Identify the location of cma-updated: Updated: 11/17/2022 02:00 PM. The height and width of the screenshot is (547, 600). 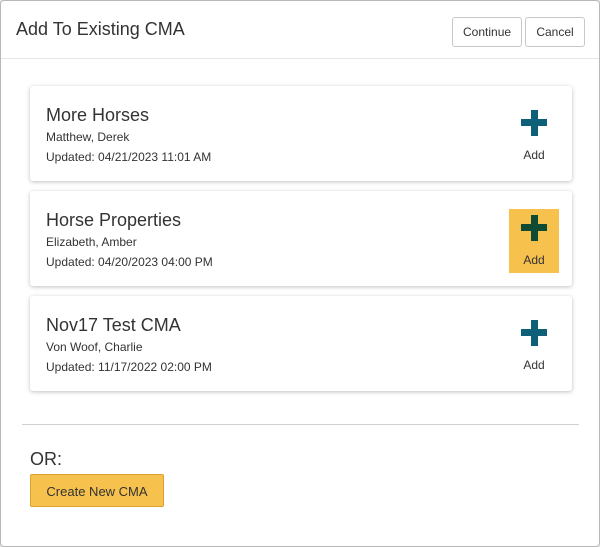
(129, 367).